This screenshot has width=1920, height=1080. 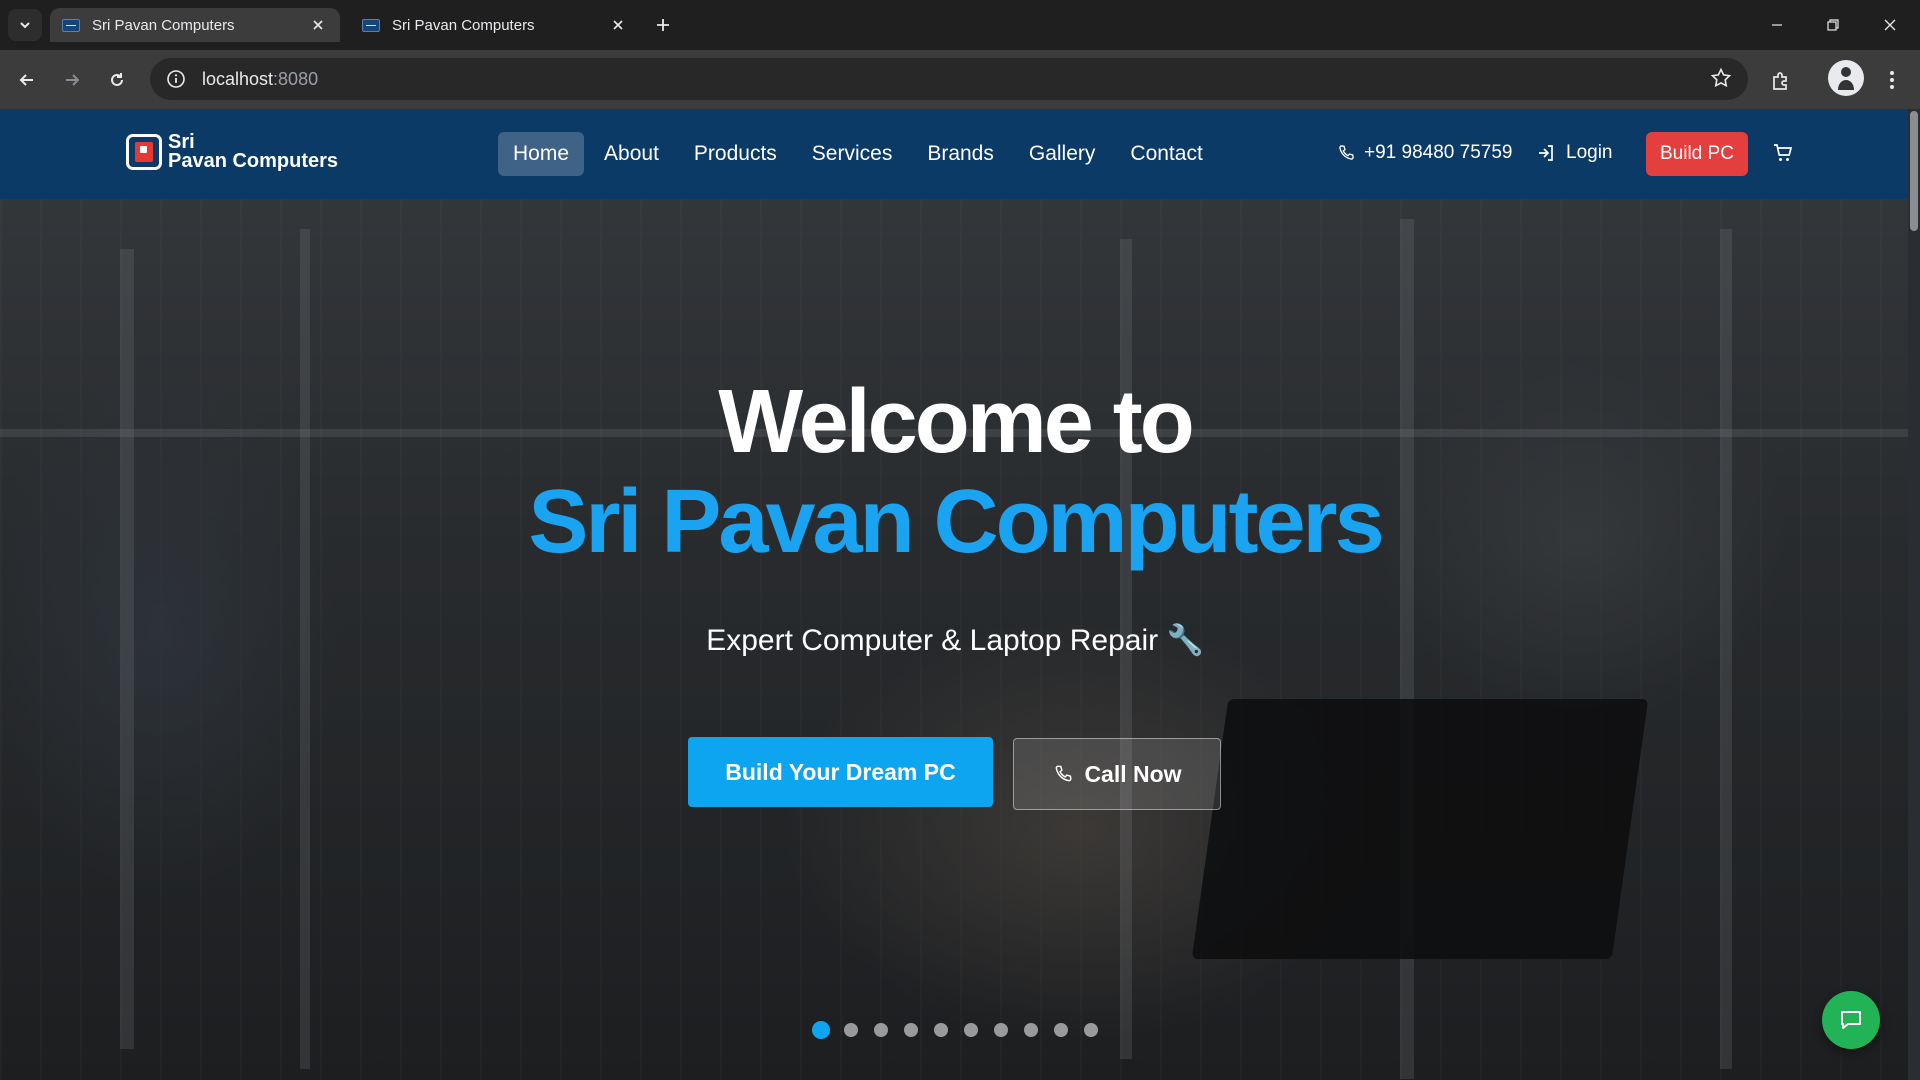 I want to click on build-dream-pc-button: Build Your Dream PC, so click(x=840, y=772).